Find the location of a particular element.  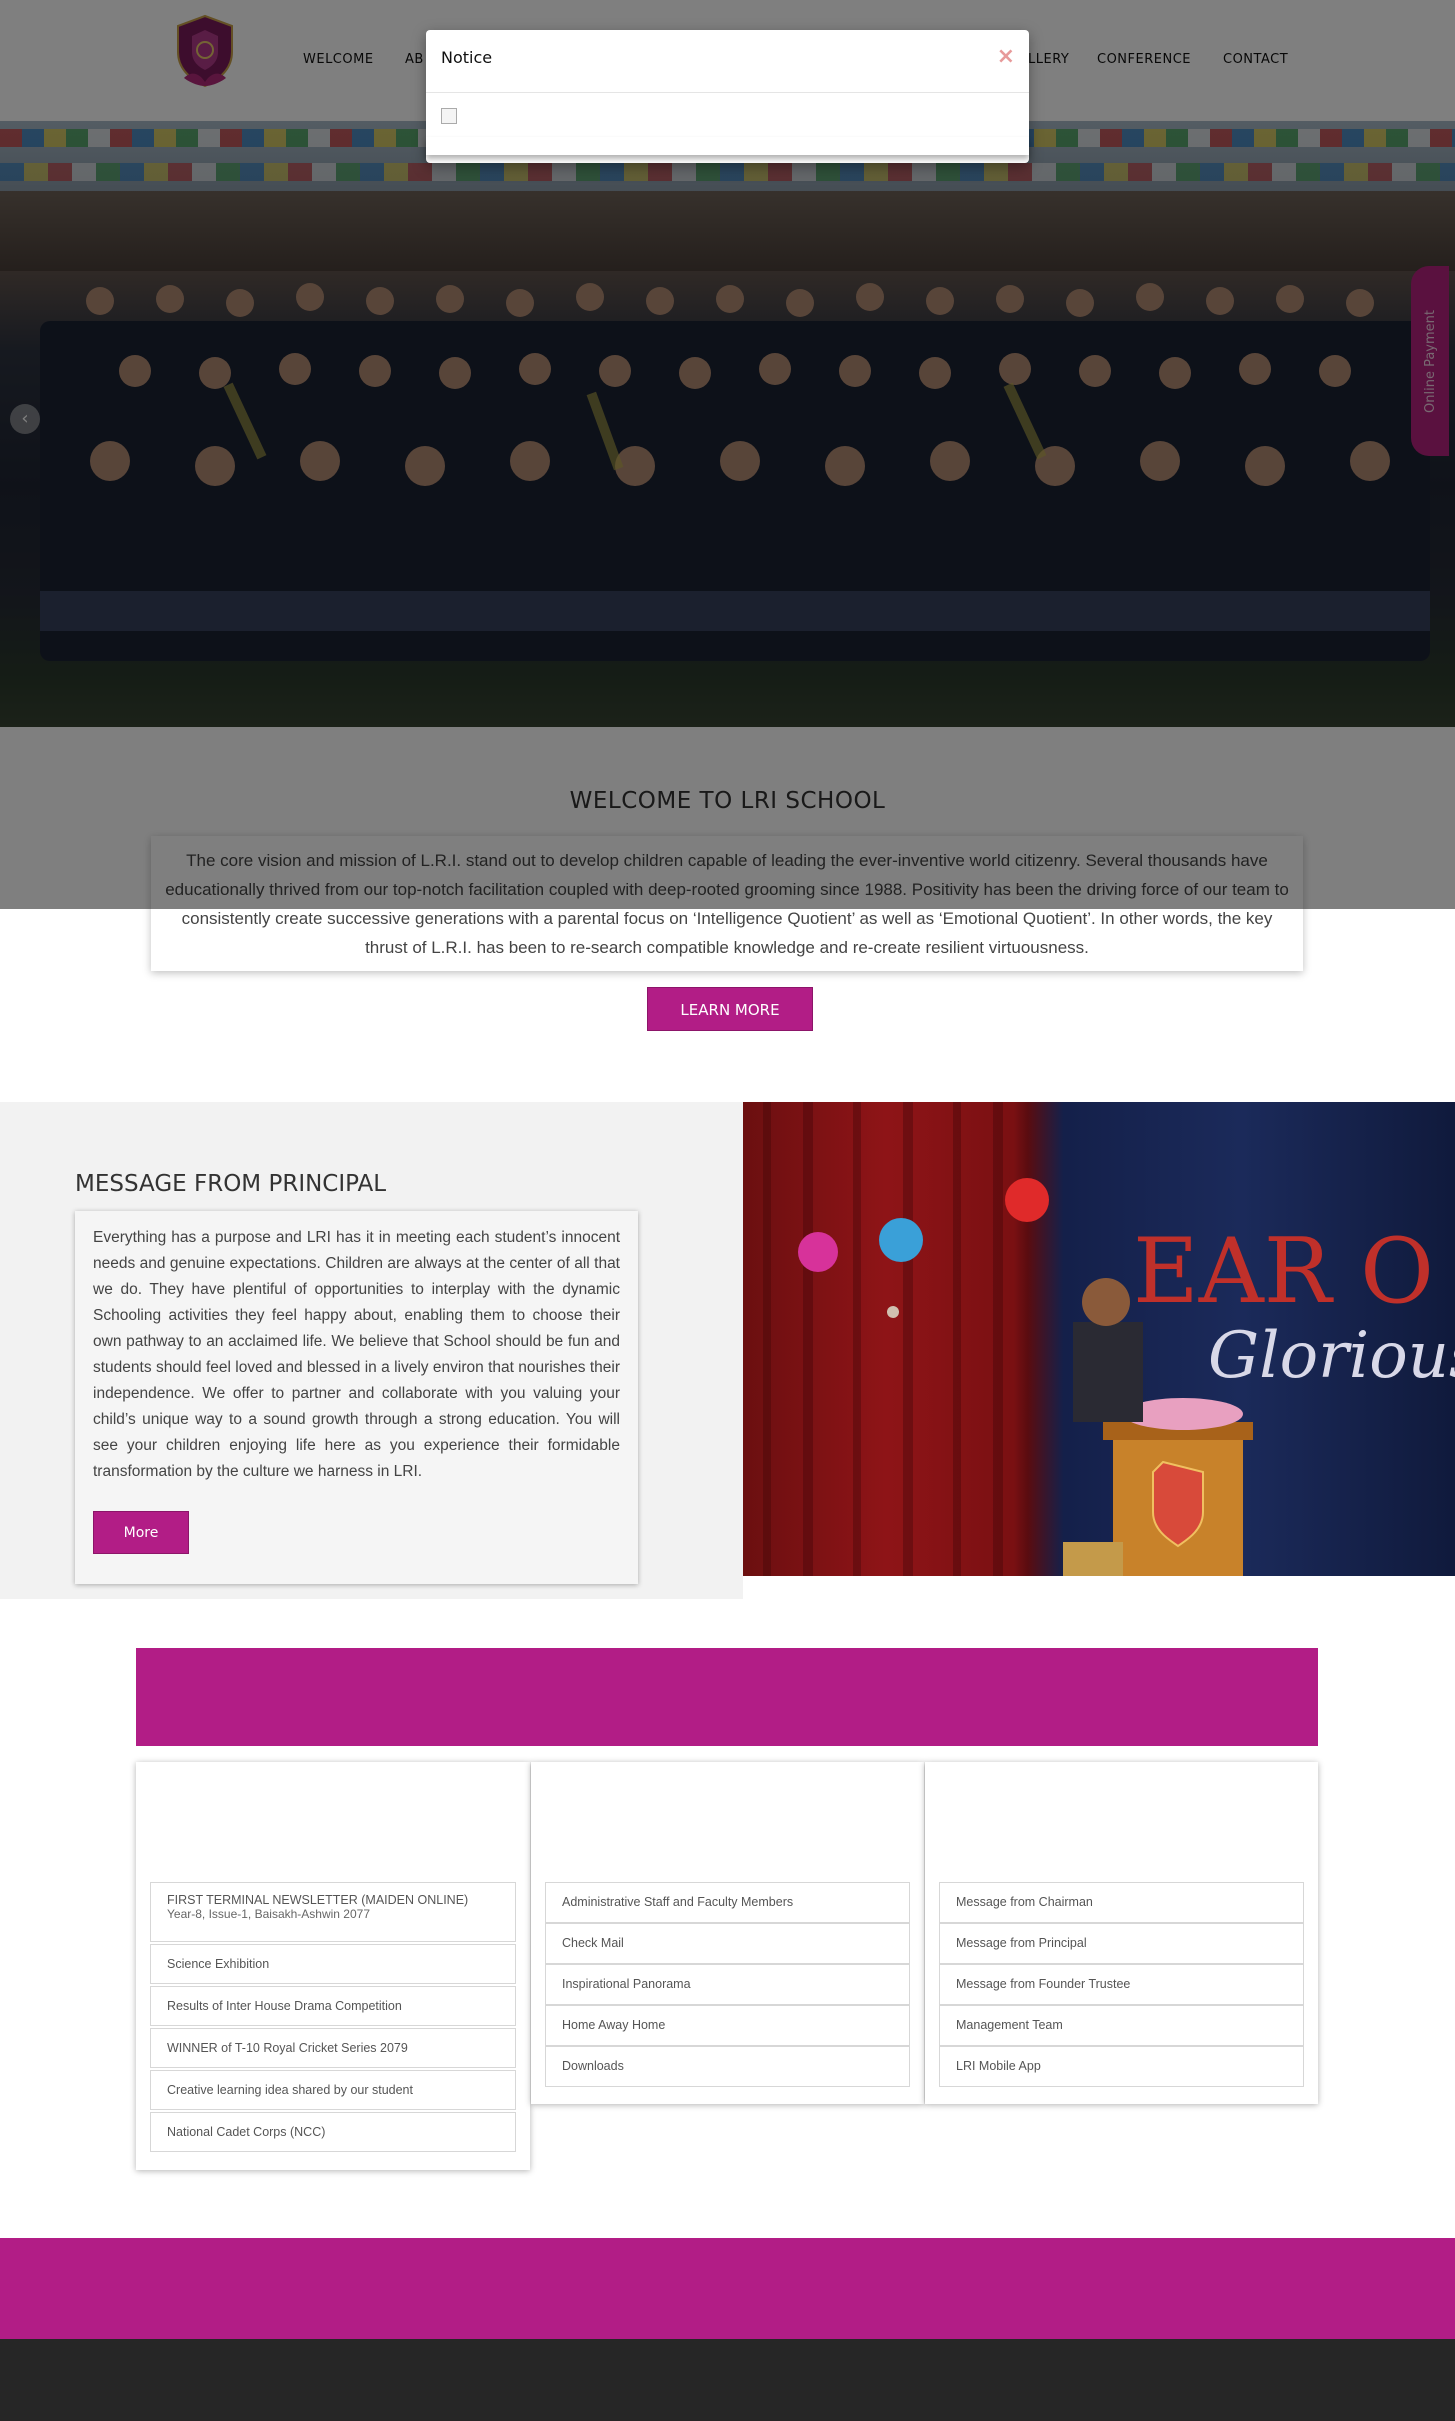

site-footer is located at coordinates (727, 2380).